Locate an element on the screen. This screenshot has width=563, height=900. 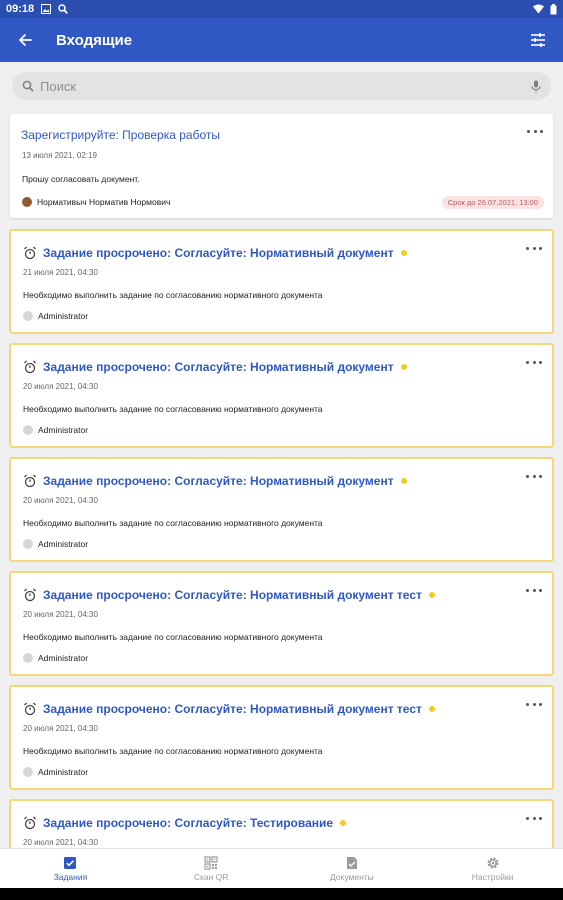
battery-icon is located at coordinates (553, 9).